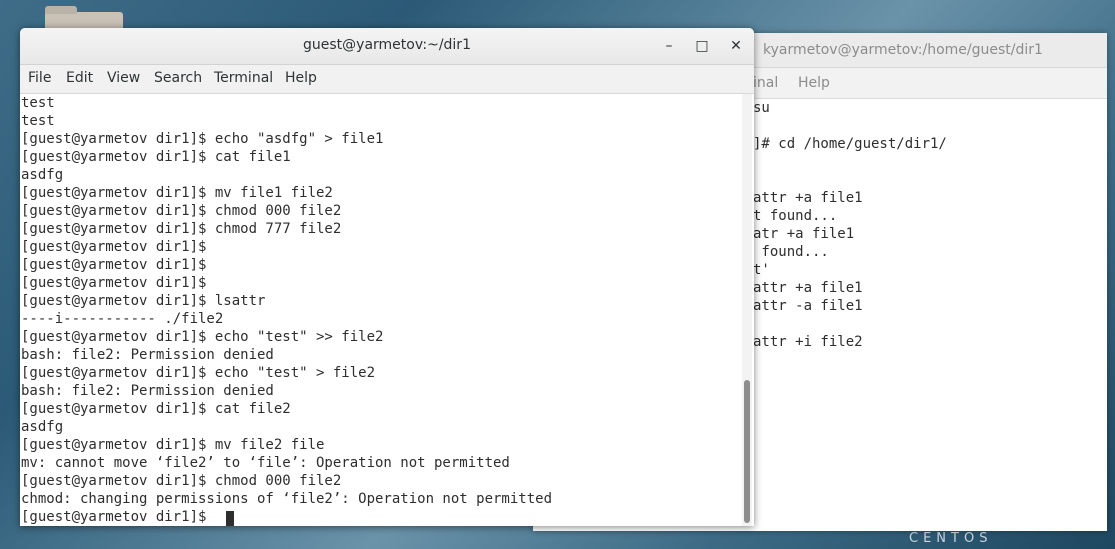 The width and height of the screenshot is (1115, 549). Describe the element at coordinates (765, 83) in the screenshot. I see `background-menu-terminal: inal` at that location.